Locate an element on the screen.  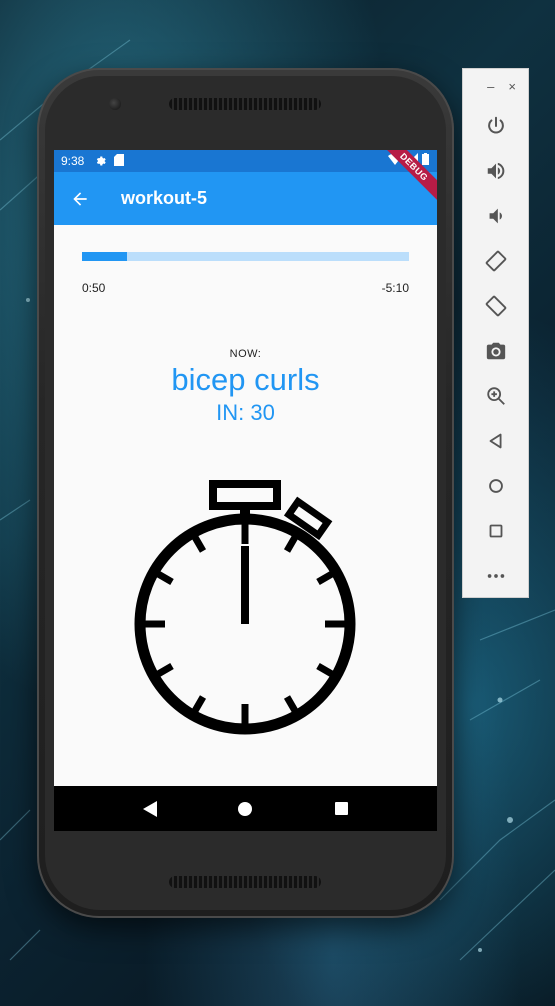
progress-fill is located at coordinates (105, 256).